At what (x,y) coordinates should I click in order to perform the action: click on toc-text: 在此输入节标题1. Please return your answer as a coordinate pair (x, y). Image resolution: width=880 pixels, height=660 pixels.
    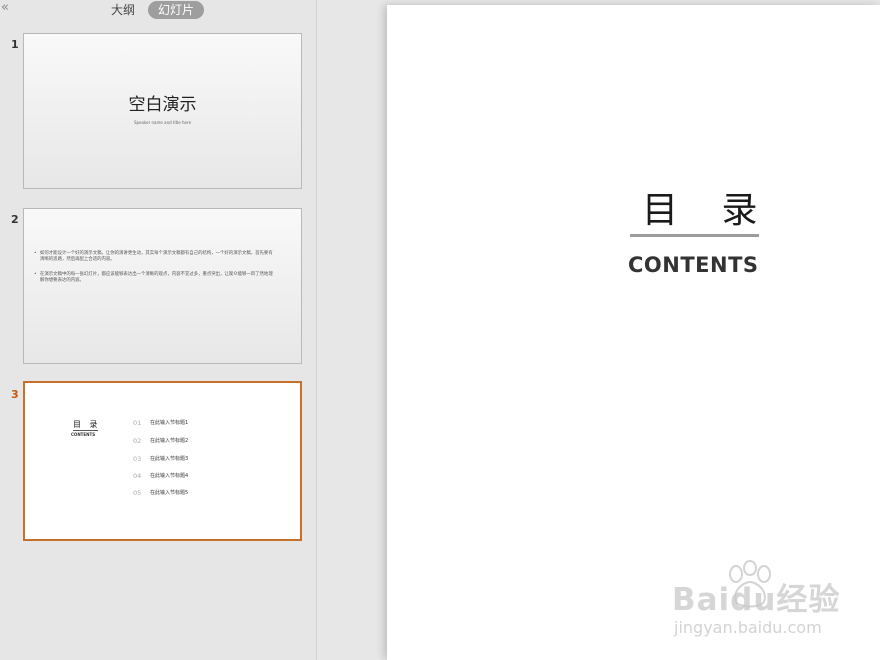
    Looking at the image, I should click on (169, 423).